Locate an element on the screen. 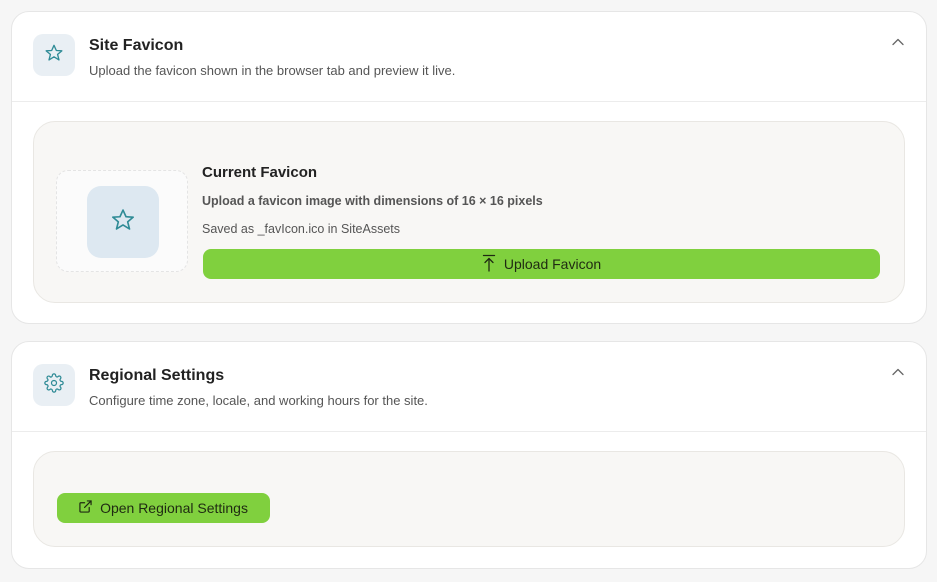 Image resolution: width=937 pixels, height=582 pixels. current-favicon-title: Current Favicon is located at coordinates (260, 172).